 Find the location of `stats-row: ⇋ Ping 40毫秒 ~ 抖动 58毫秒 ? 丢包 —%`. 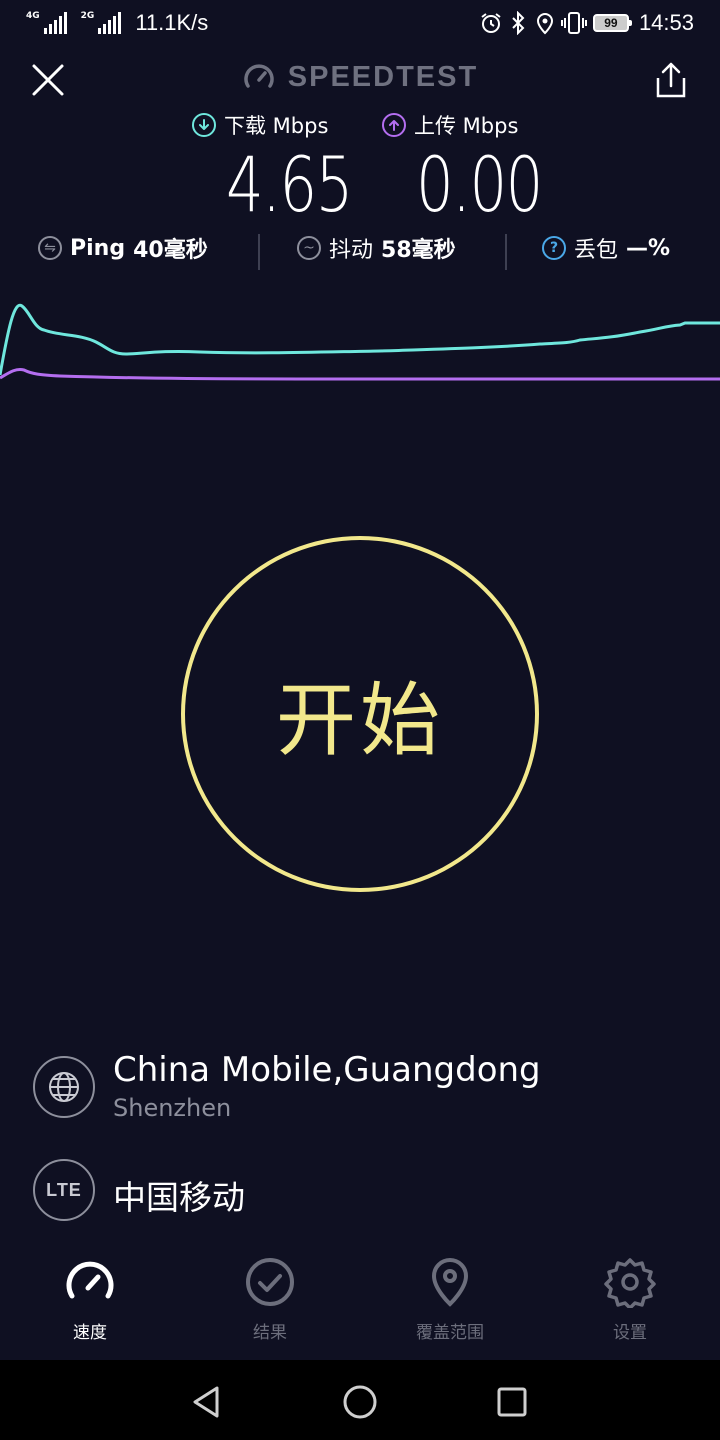

stats-row: ⇋ Ping 40毫秒 ~ 抖动 58毫秒 ? 丢包 —% is located at coordinates (360, 252).